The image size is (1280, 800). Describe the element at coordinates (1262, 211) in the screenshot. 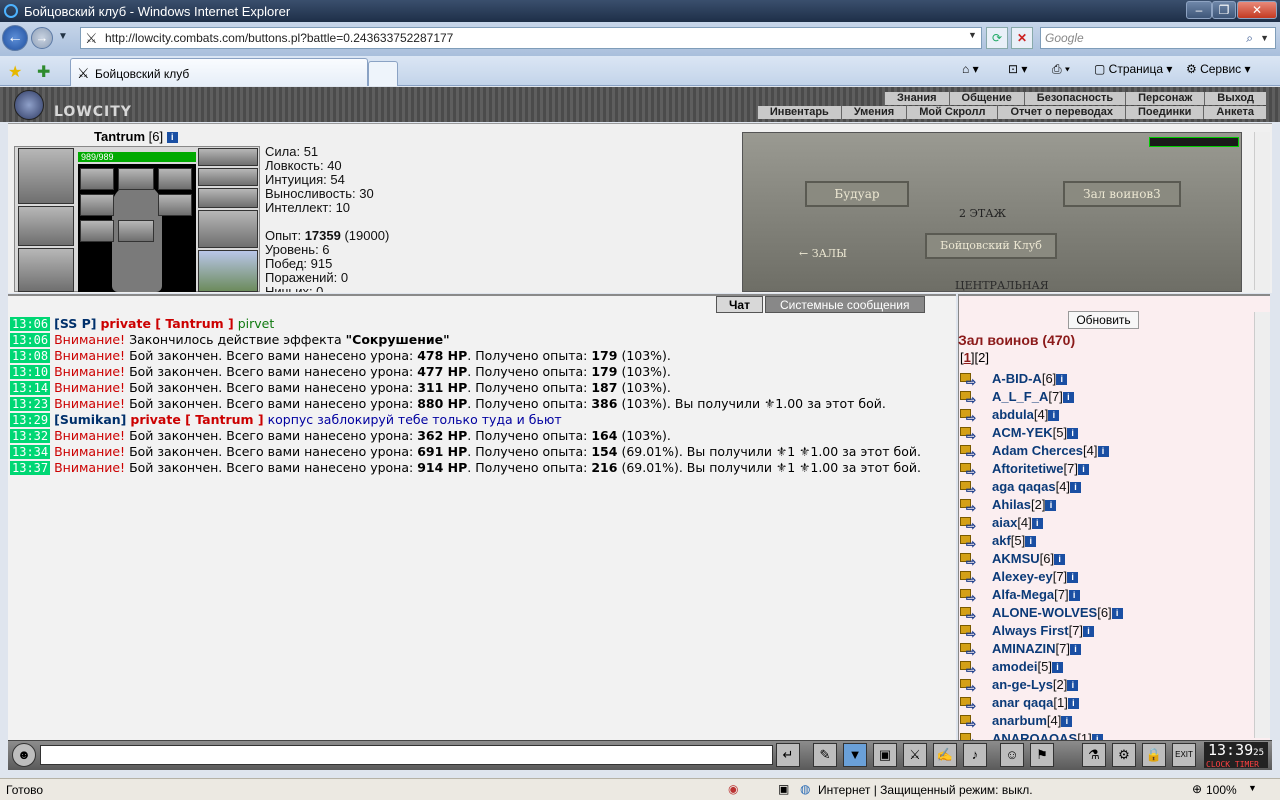

I see `top-scrollbar` at that location.